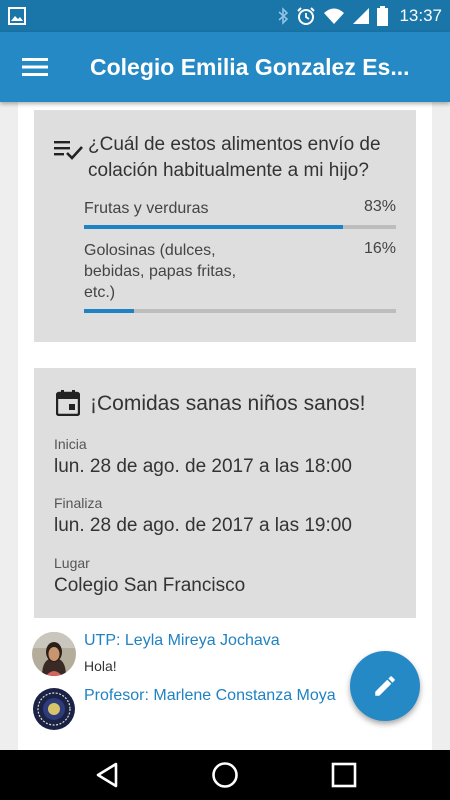 This screenshot has width=450, height=800. I want to click on wifi-icon, so click(334, 16).